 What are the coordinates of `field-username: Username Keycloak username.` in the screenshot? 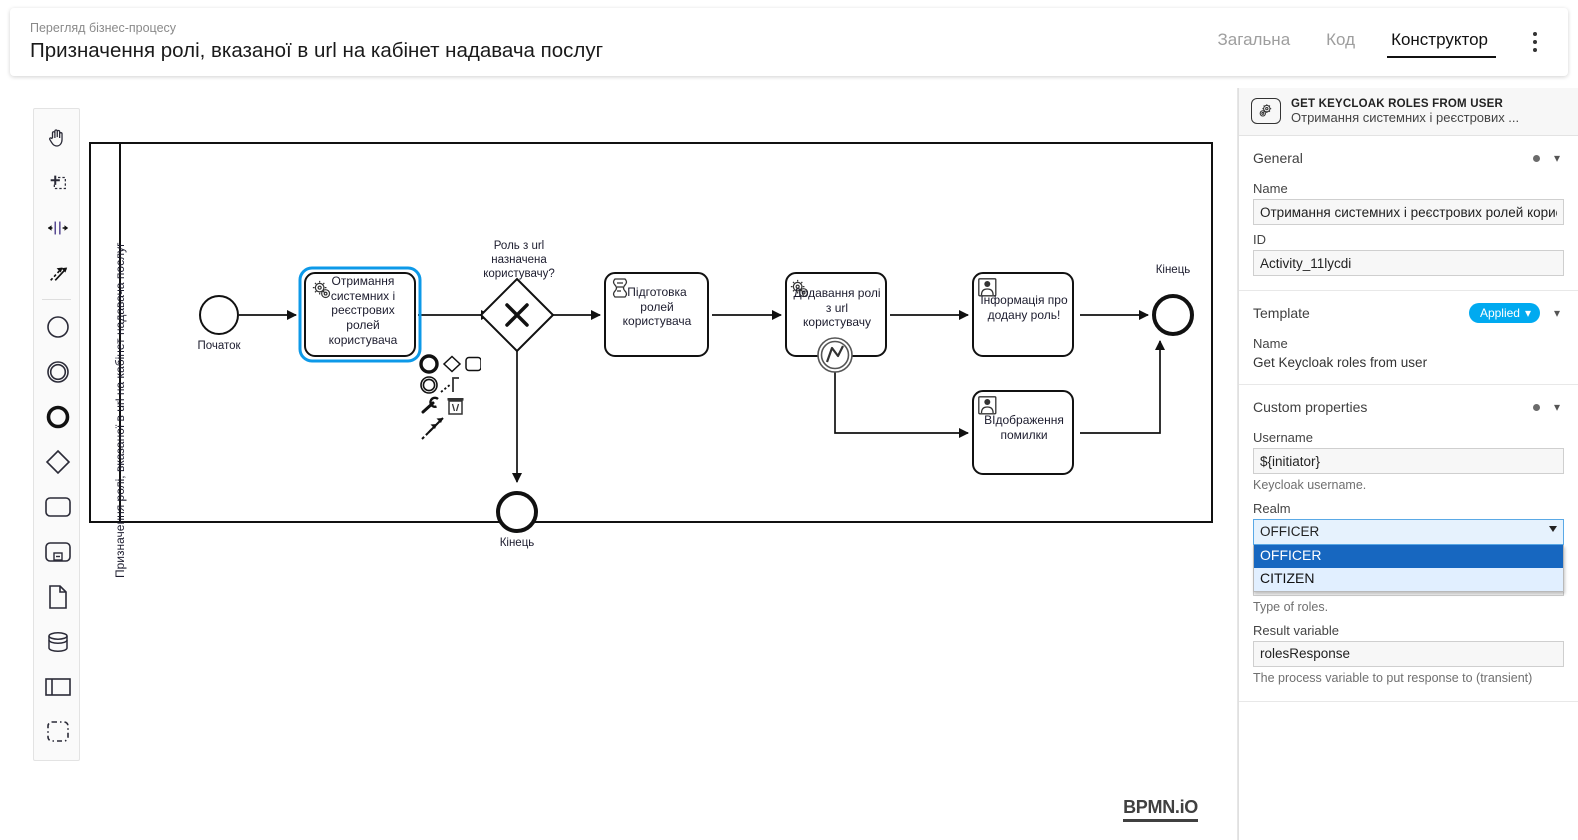 It's located at (1408, 462).